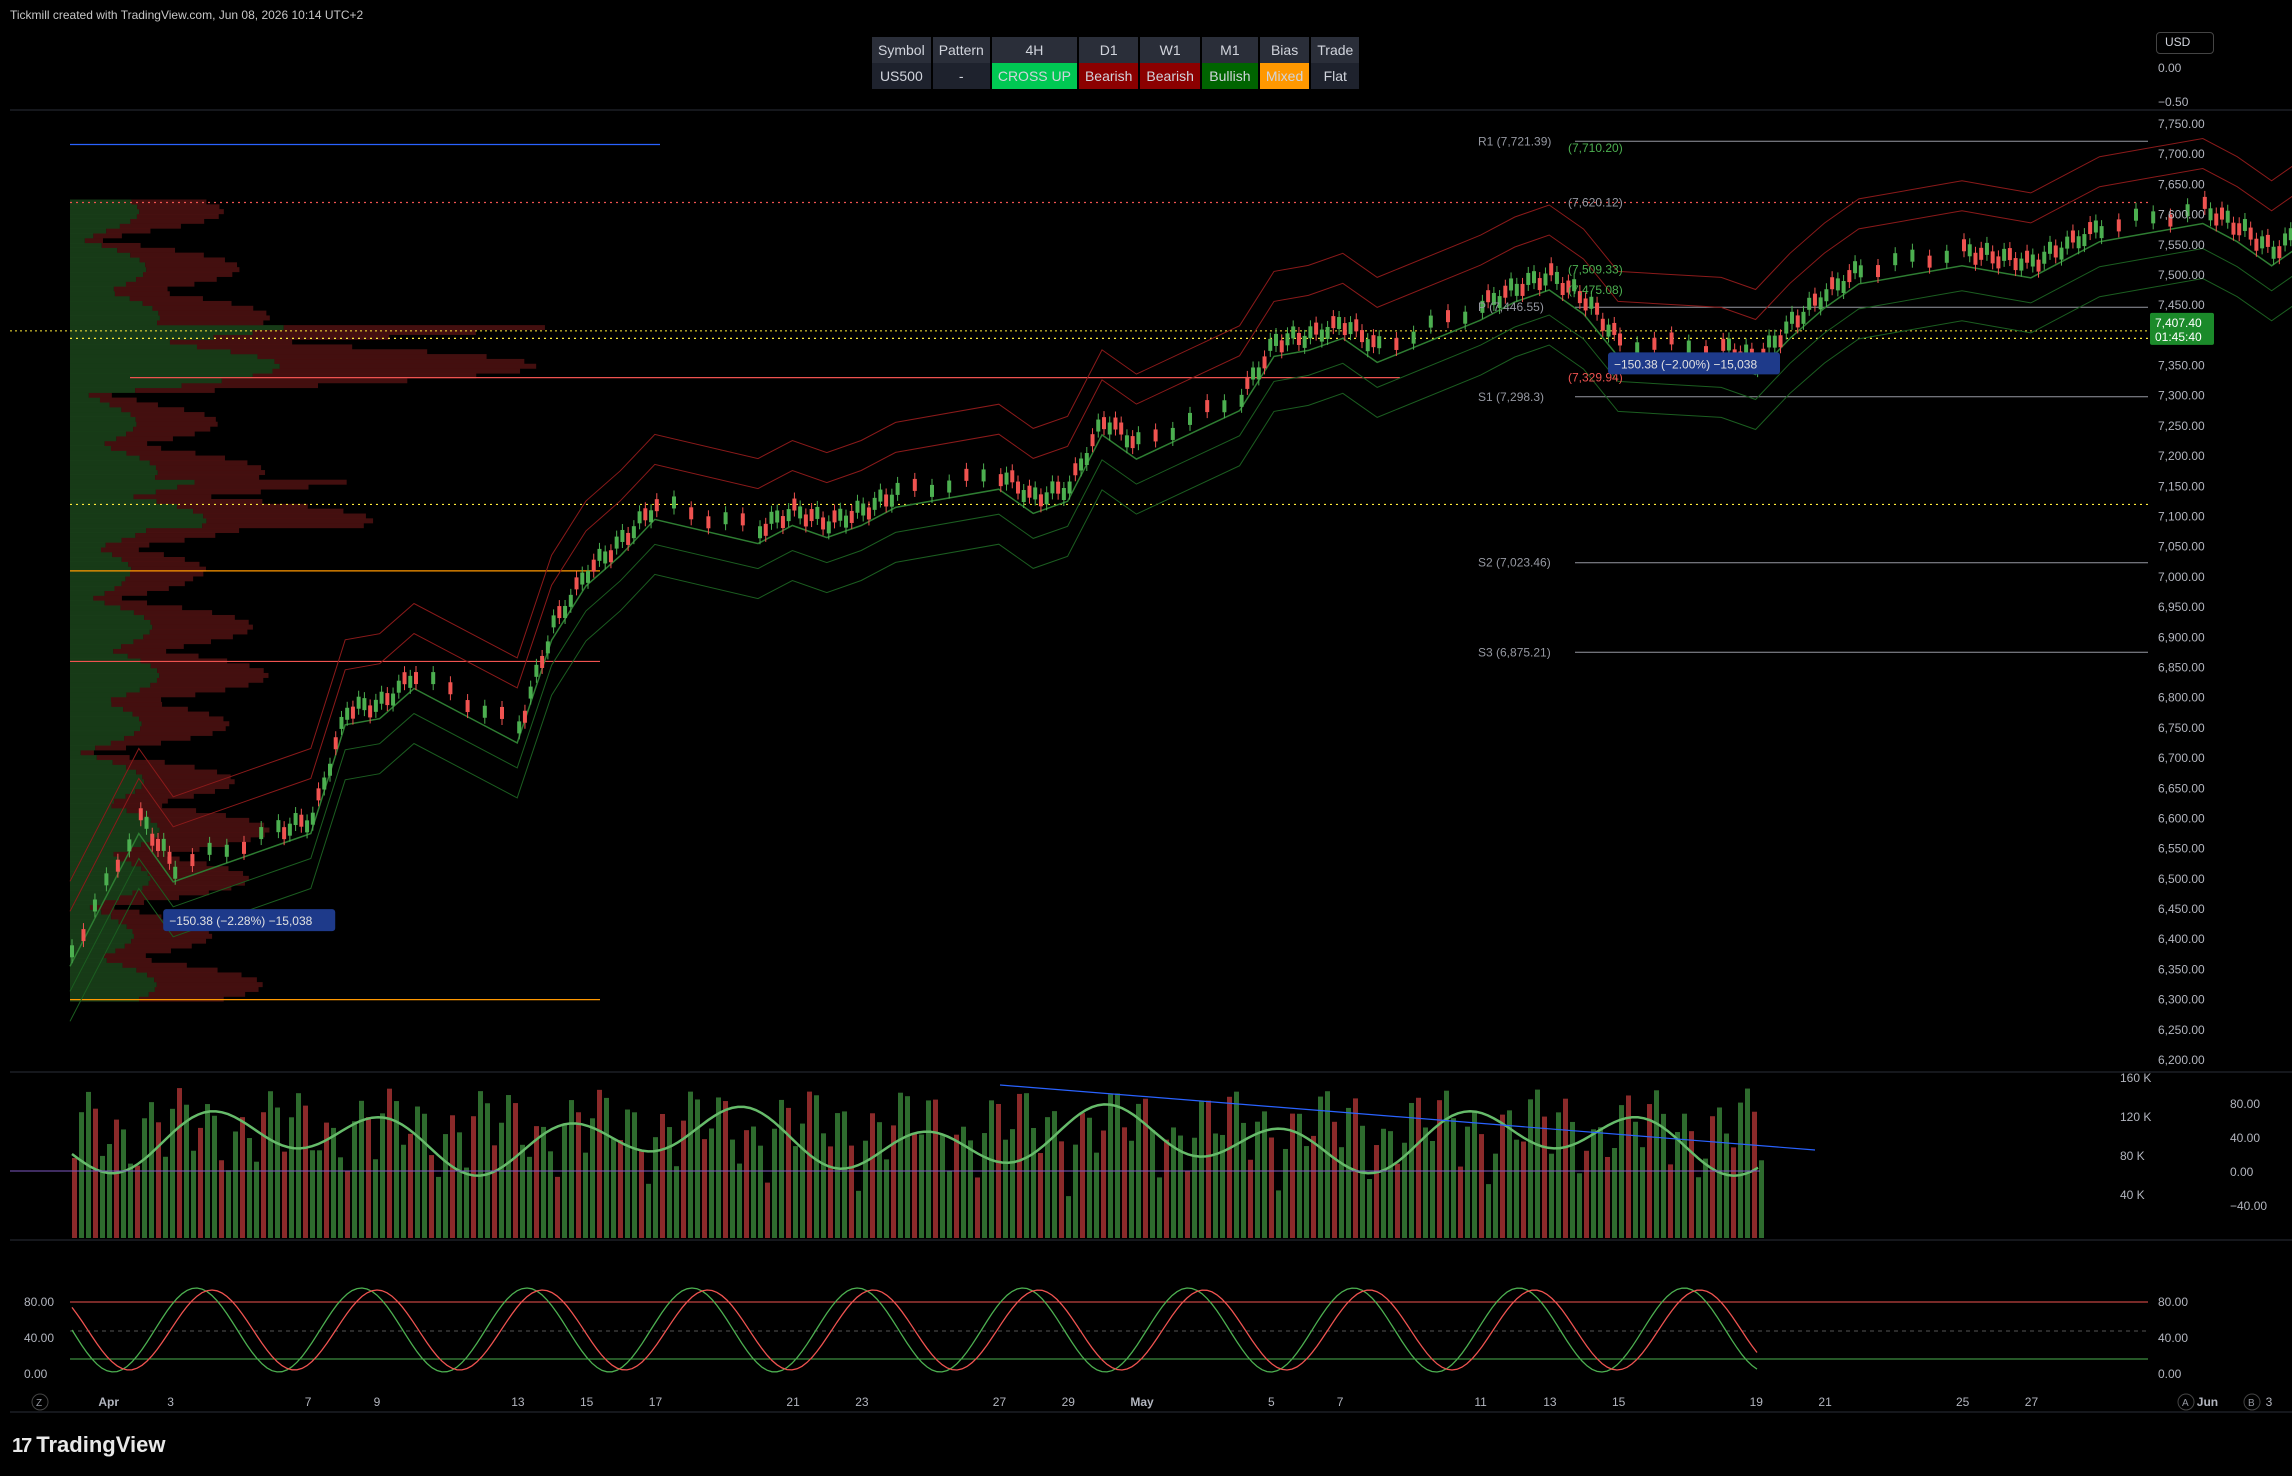  I want to click on axis-button-label: A, so click(2185, 1403).